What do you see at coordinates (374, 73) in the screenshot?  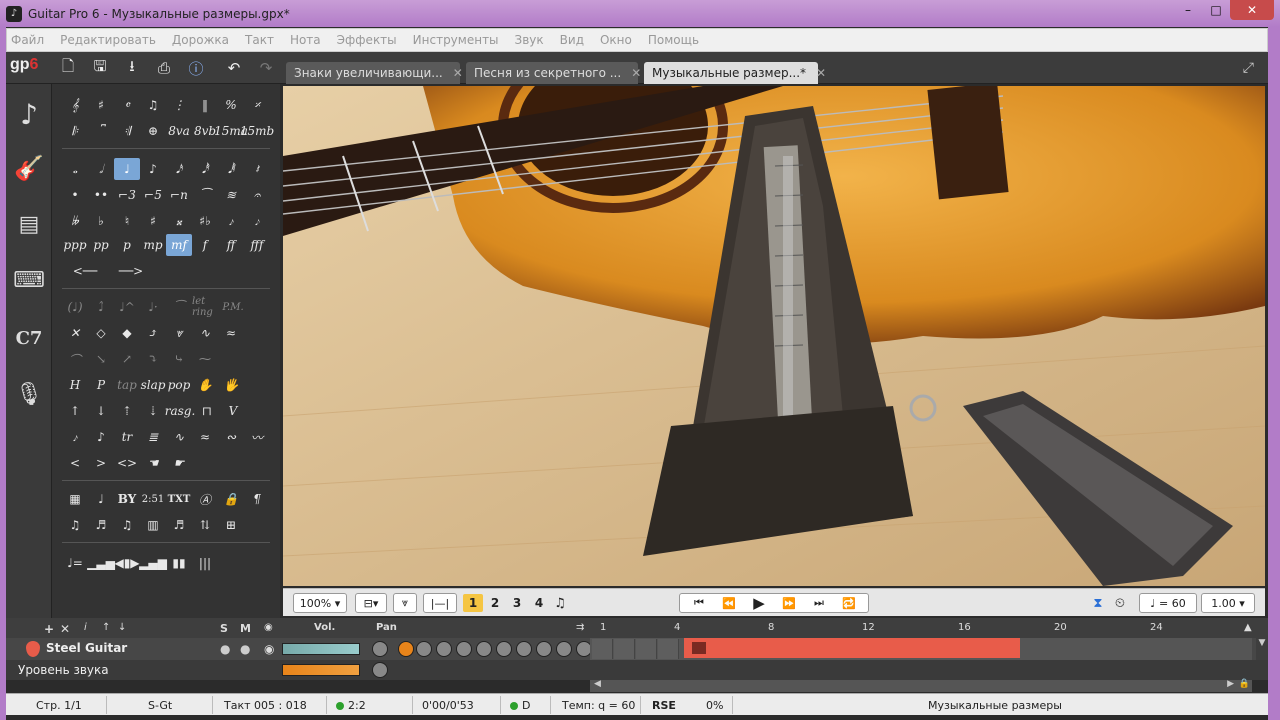 I see `tab-signs: Знаки увеличивающи... ✕` at bounding box center [374, 73].